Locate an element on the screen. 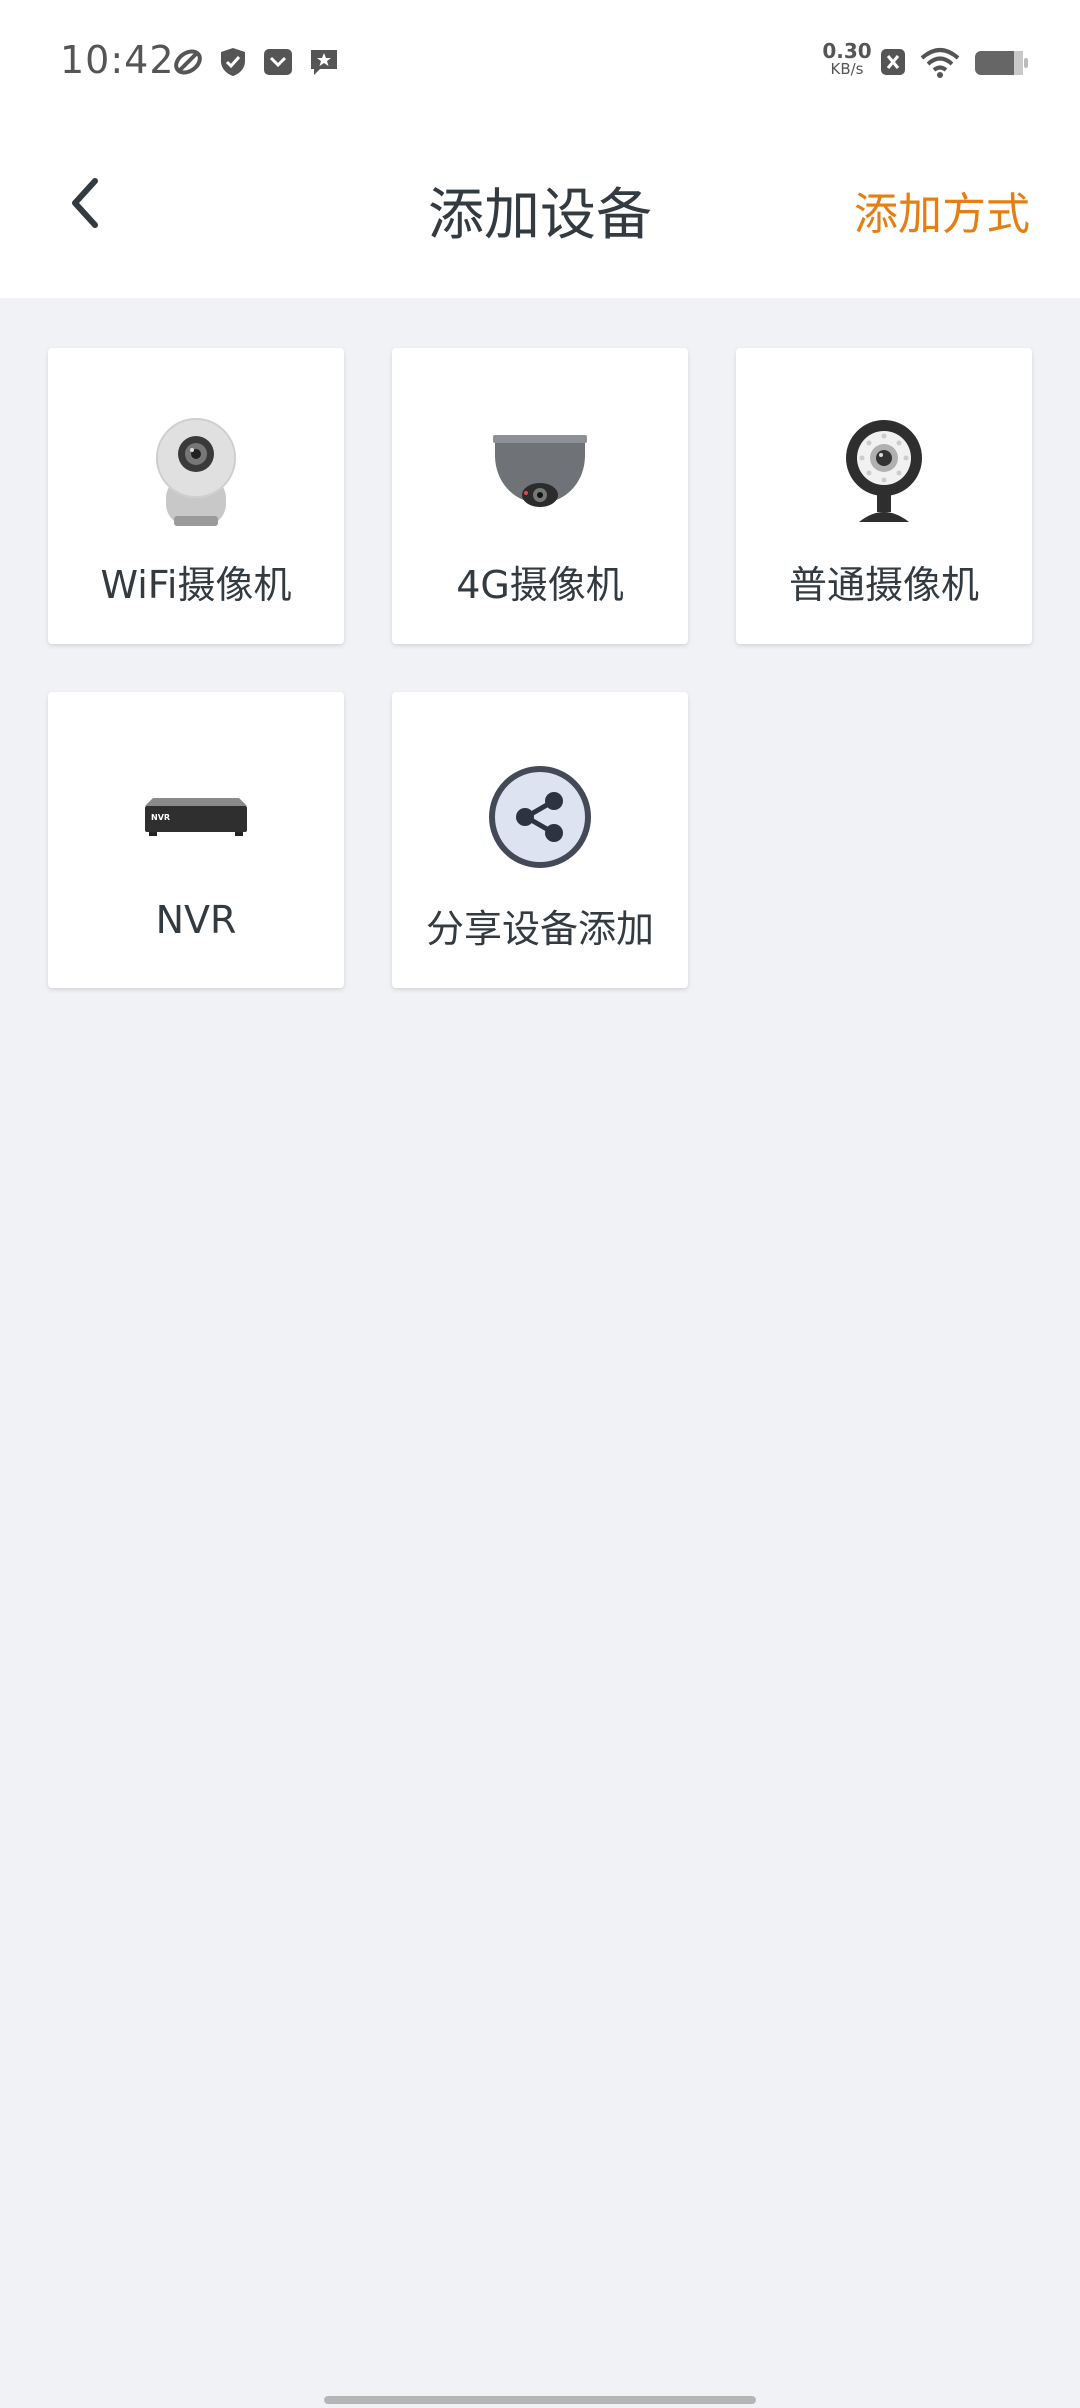 This screenshot has width=1080, height=2408. sync-icon is located at coordinates (188, 62).